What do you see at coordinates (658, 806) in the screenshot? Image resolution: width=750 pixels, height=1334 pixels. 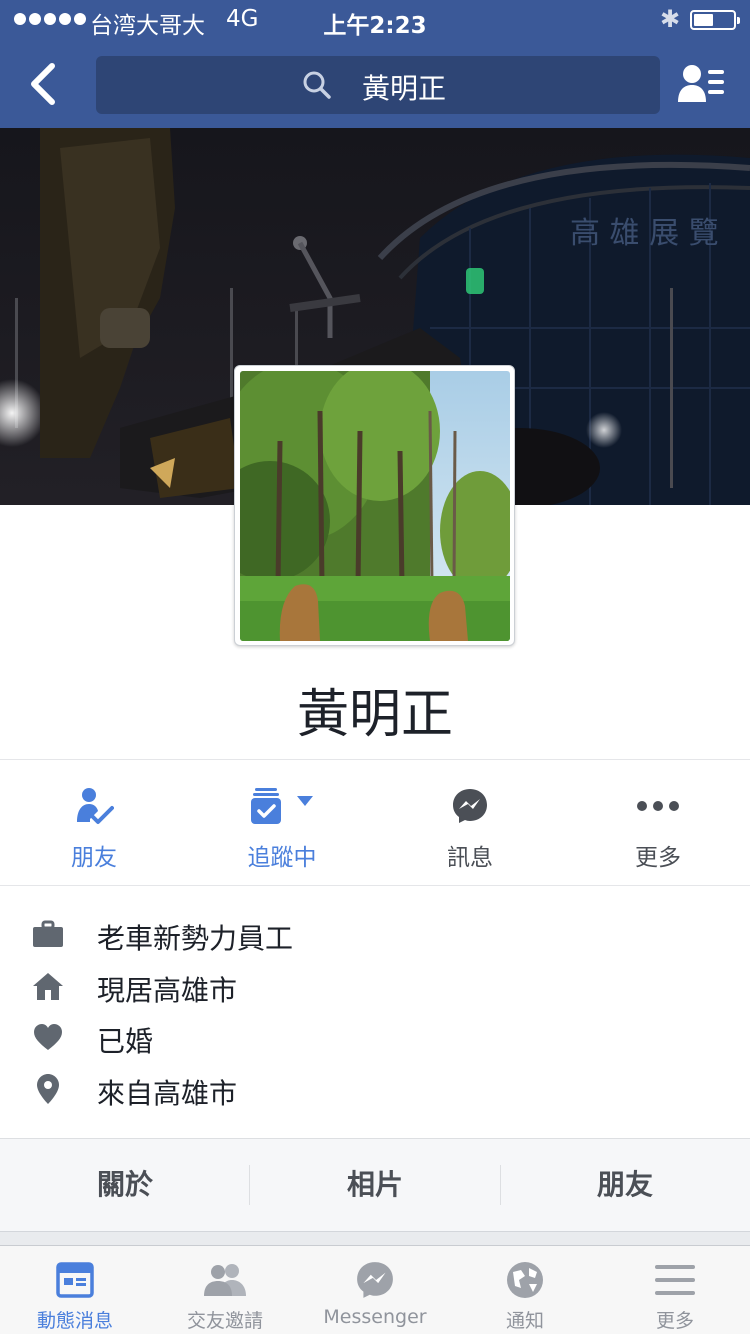 I see `more-dots-icon` at bounding box center [658, 806].